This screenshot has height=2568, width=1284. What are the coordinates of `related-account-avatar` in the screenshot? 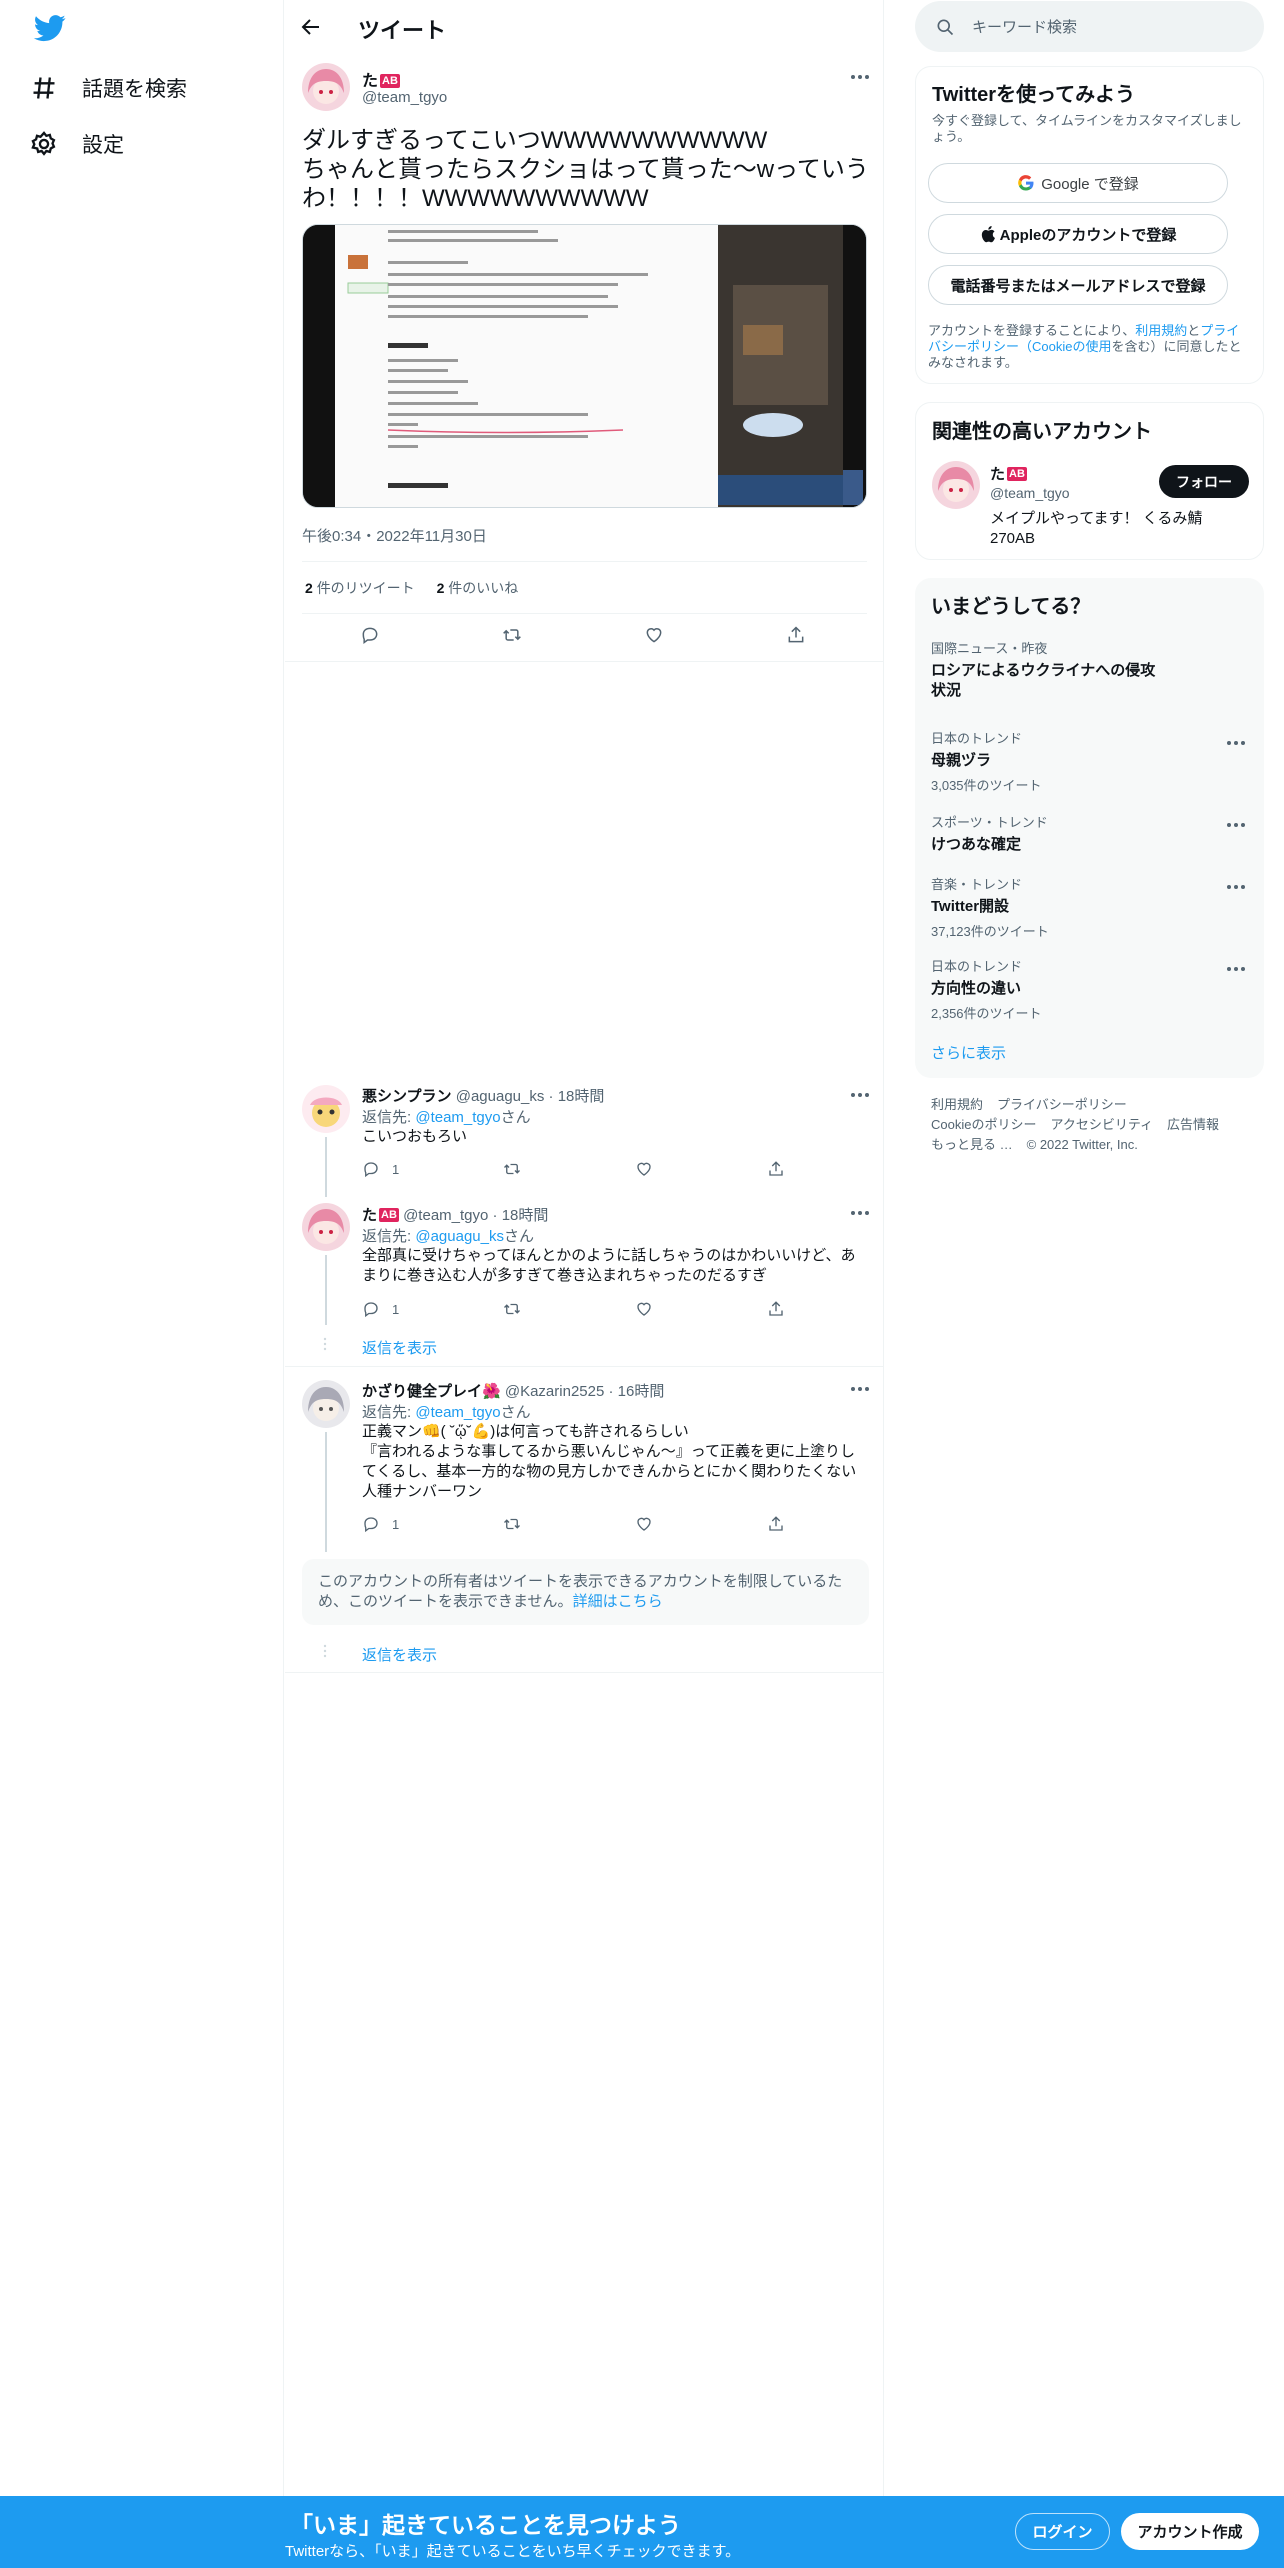 It's located at (956, 485).